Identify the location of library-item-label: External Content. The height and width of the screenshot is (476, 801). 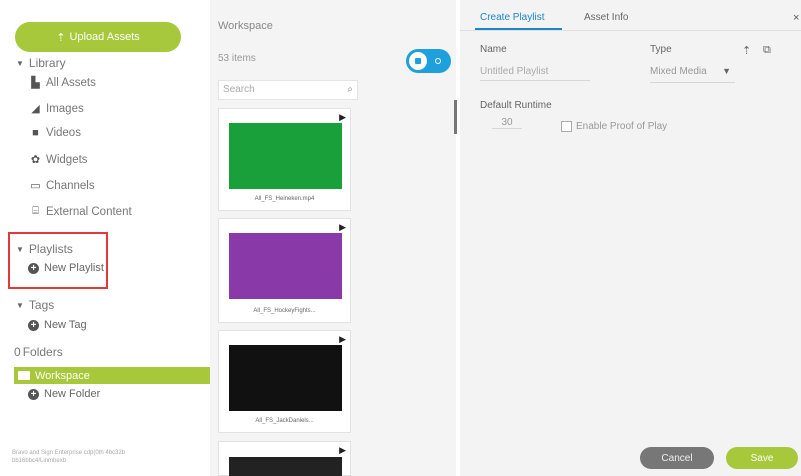
(89, 211).